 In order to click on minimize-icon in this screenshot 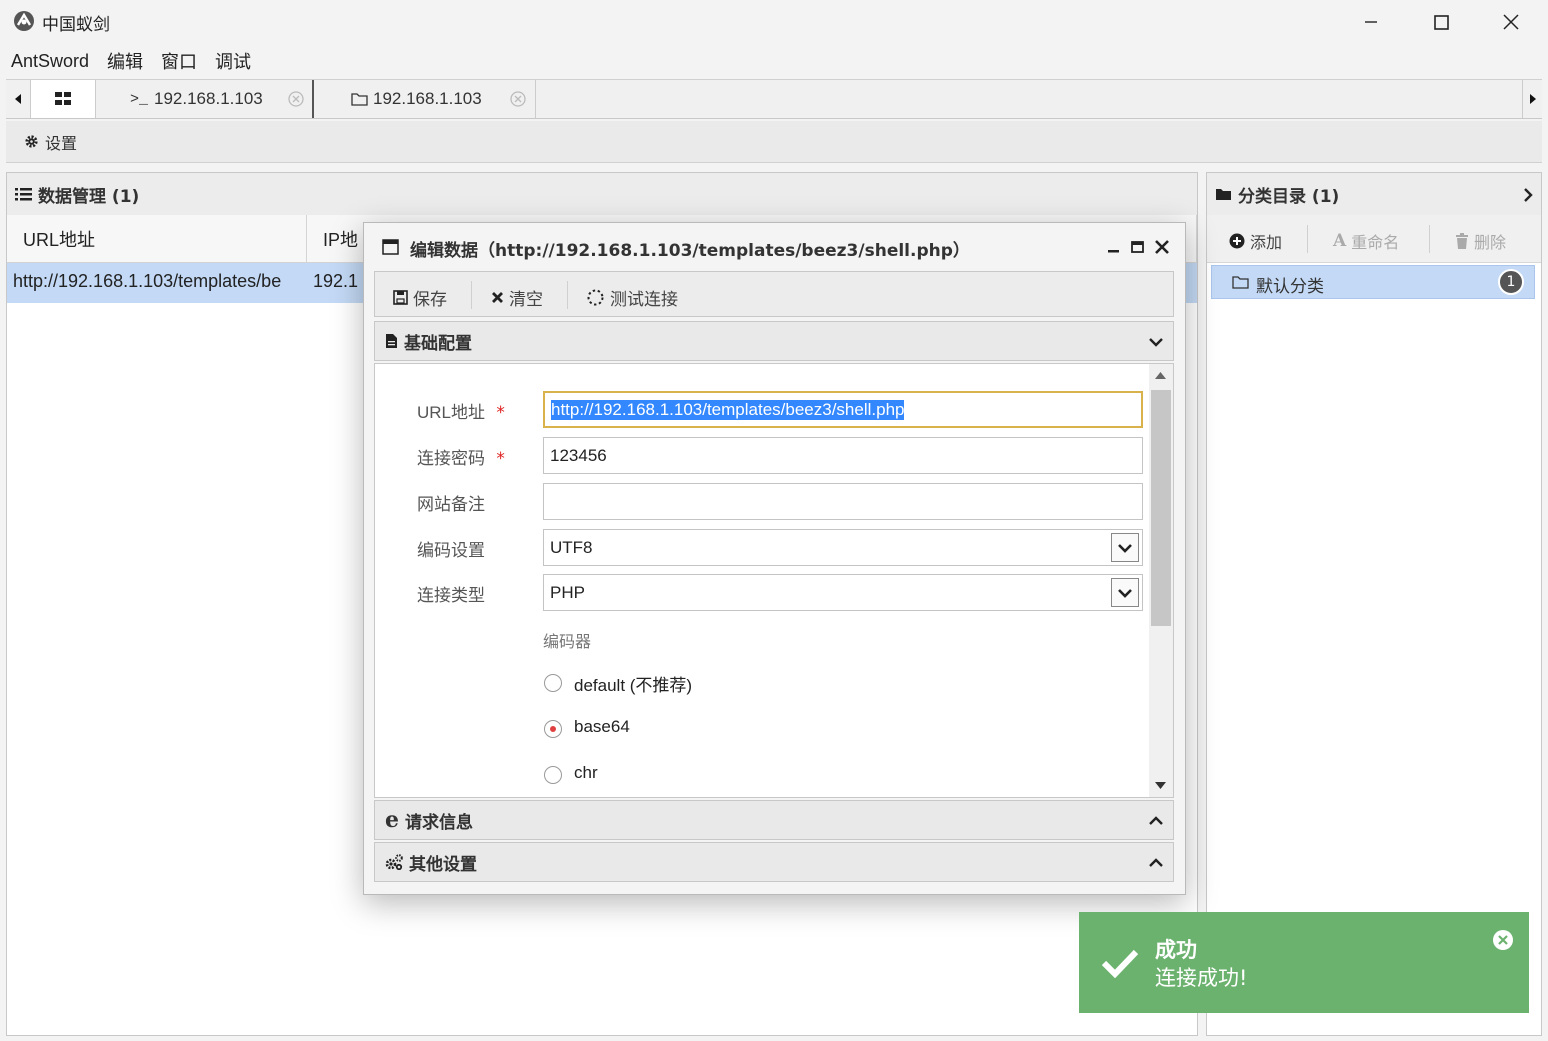, I will do `click(1114, 247)`.